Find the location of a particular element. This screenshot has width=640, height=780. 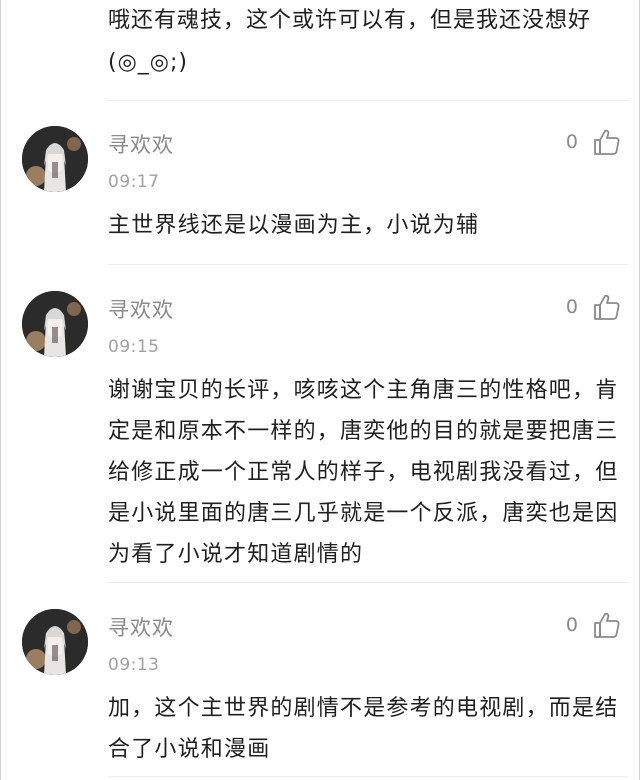

comment-text: 主世界线还是以漫画为主，小说为辅 is located at coordinates (294, 225).